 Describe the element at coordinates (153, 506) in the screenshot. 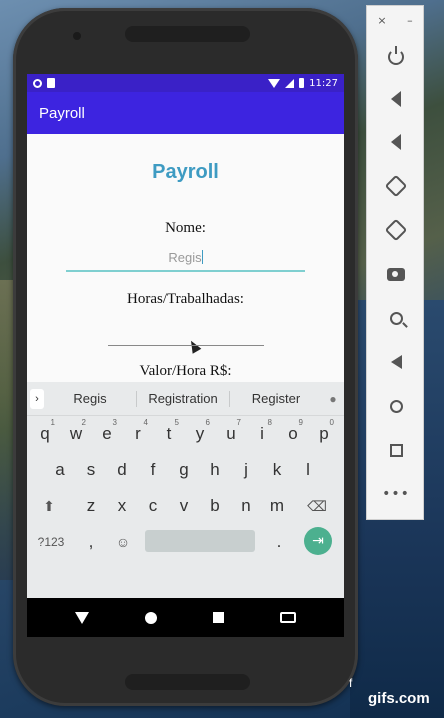

I see `key-c: c` at that location.